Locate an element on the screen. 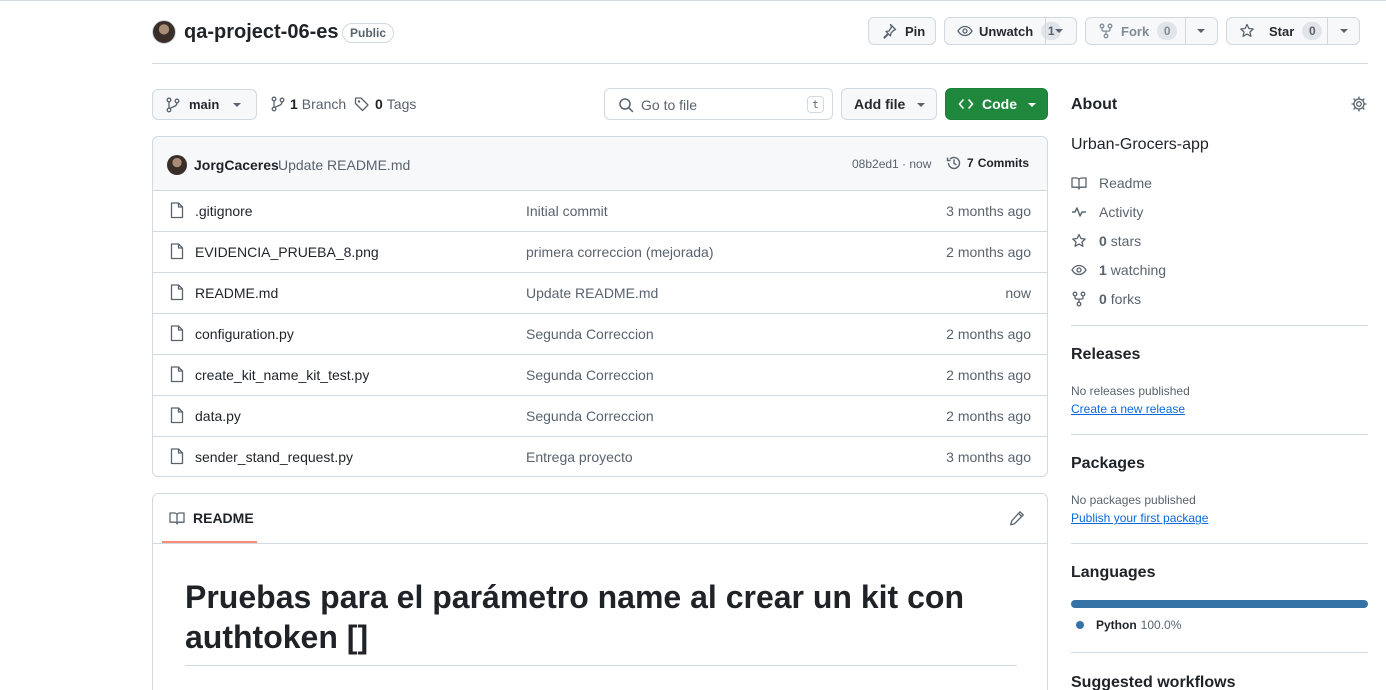 The height and width of the screenshot is (690, 1386). packages-empty: No packages published is located at coordinates (1133, 500).